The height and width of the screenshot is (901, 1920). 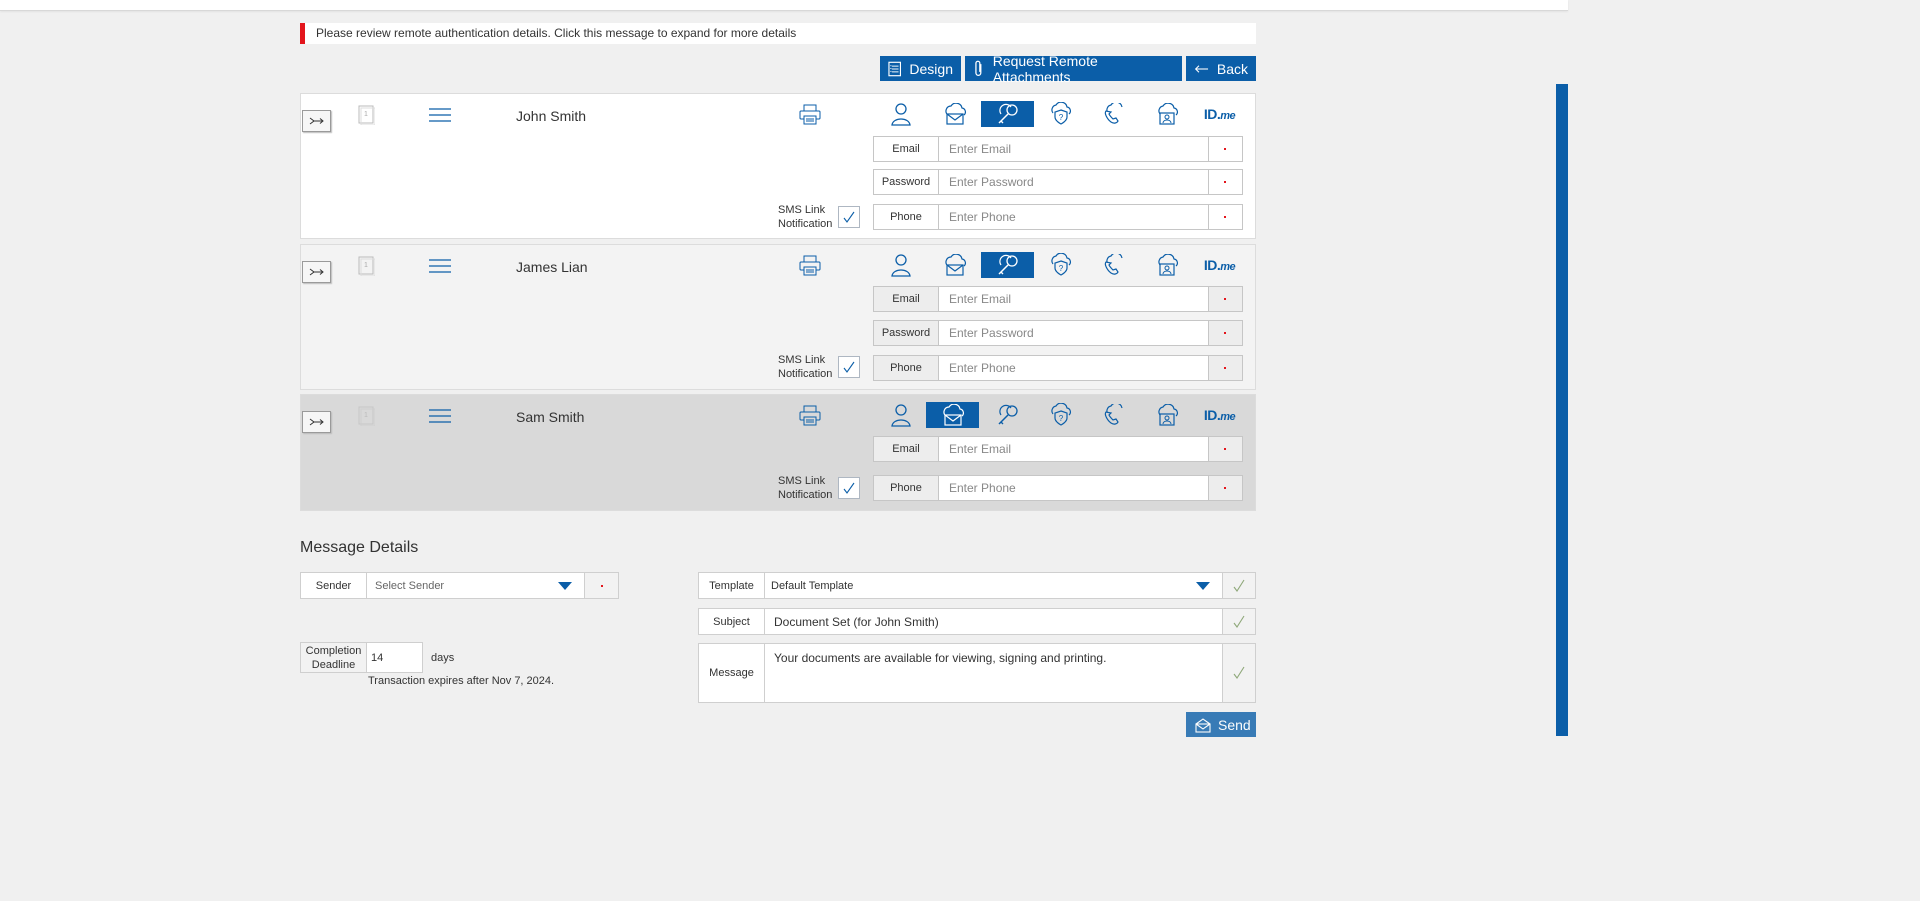 What do you see at coordinates (920, 68) in the screenshot?
I see `design-button: Design` at bounding box center [920, 68].